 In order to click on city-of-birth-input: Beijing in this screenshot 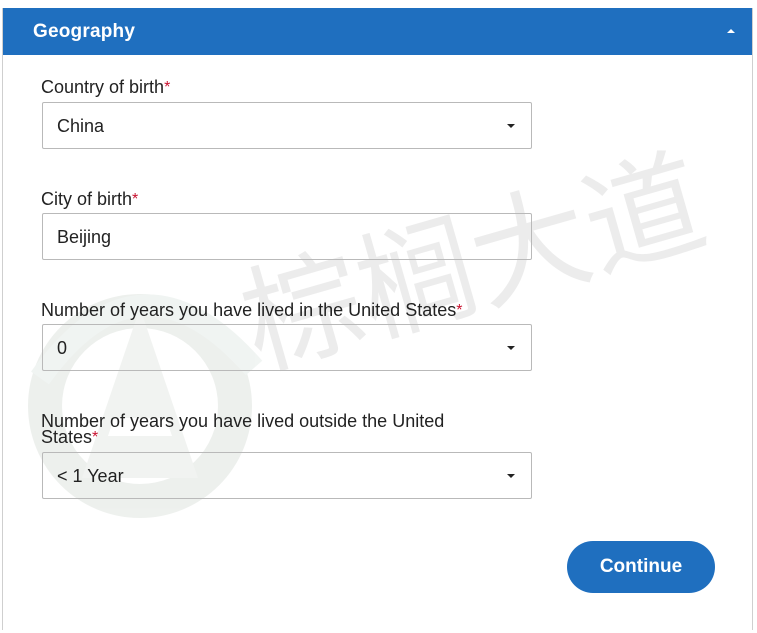, I will do `click(287, 236)`.